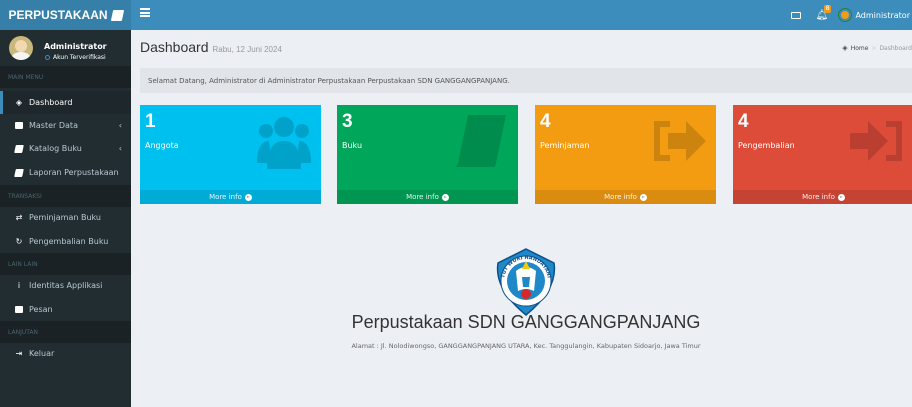 The width and height of the screenshot is (912, 407). I want to click on school-name: Perpustakaan SDN GANGGANGPANJANG, so click(526, 322).